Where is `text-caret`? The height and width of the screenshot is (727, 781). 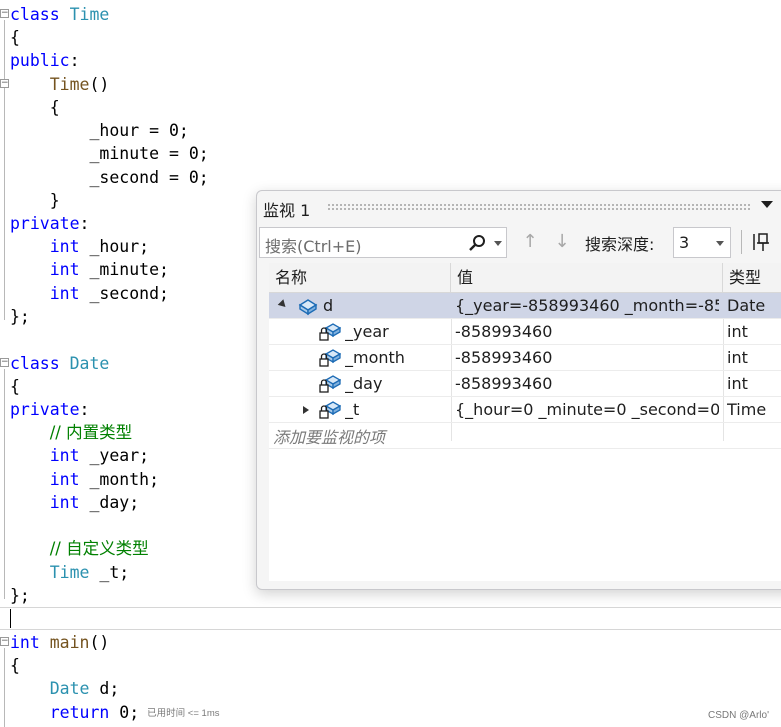 text-caret is located at coordinates (10, 618).